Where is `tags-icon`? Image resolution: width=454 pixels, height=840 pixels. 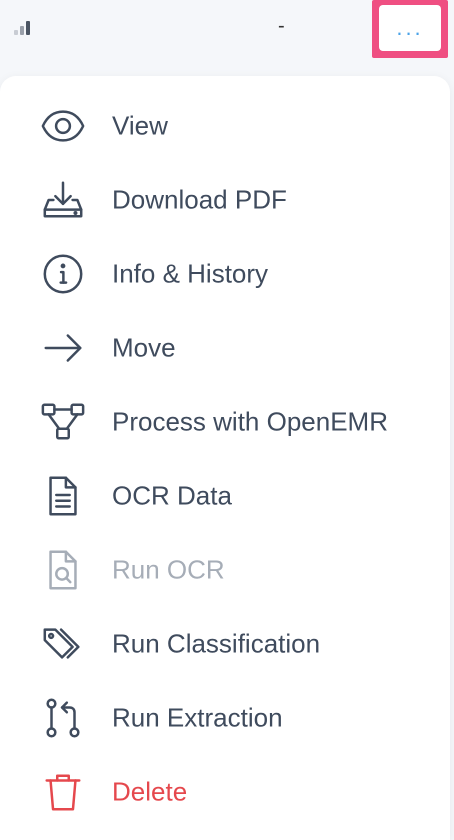
tags-icon is located at coordinates (63, 644).